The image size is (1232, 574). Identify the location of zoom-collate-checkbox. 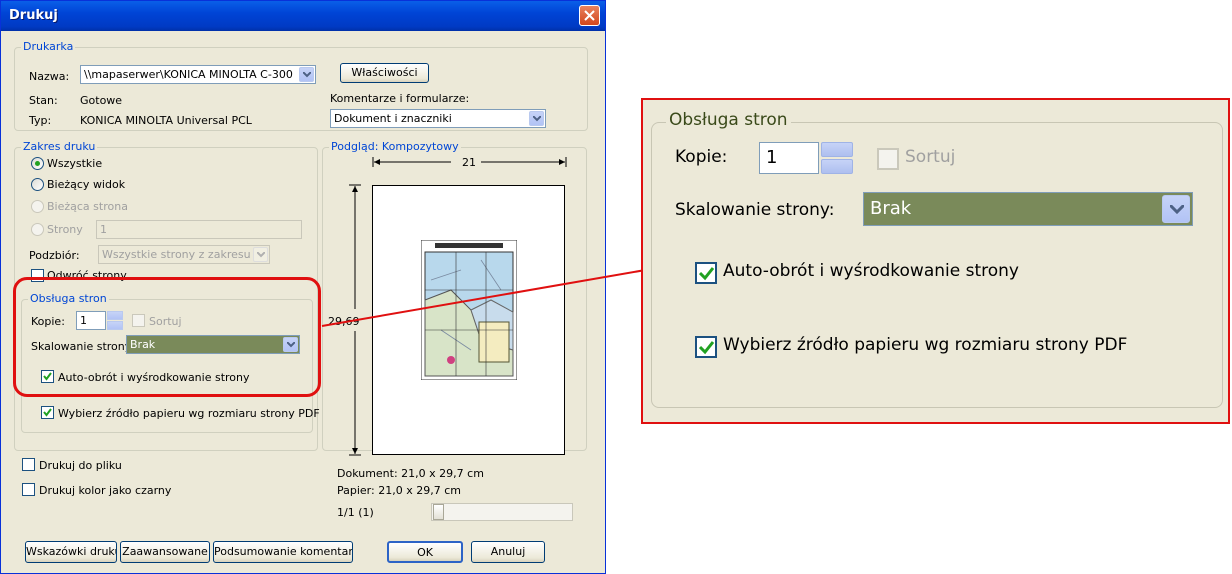
(888, 159).